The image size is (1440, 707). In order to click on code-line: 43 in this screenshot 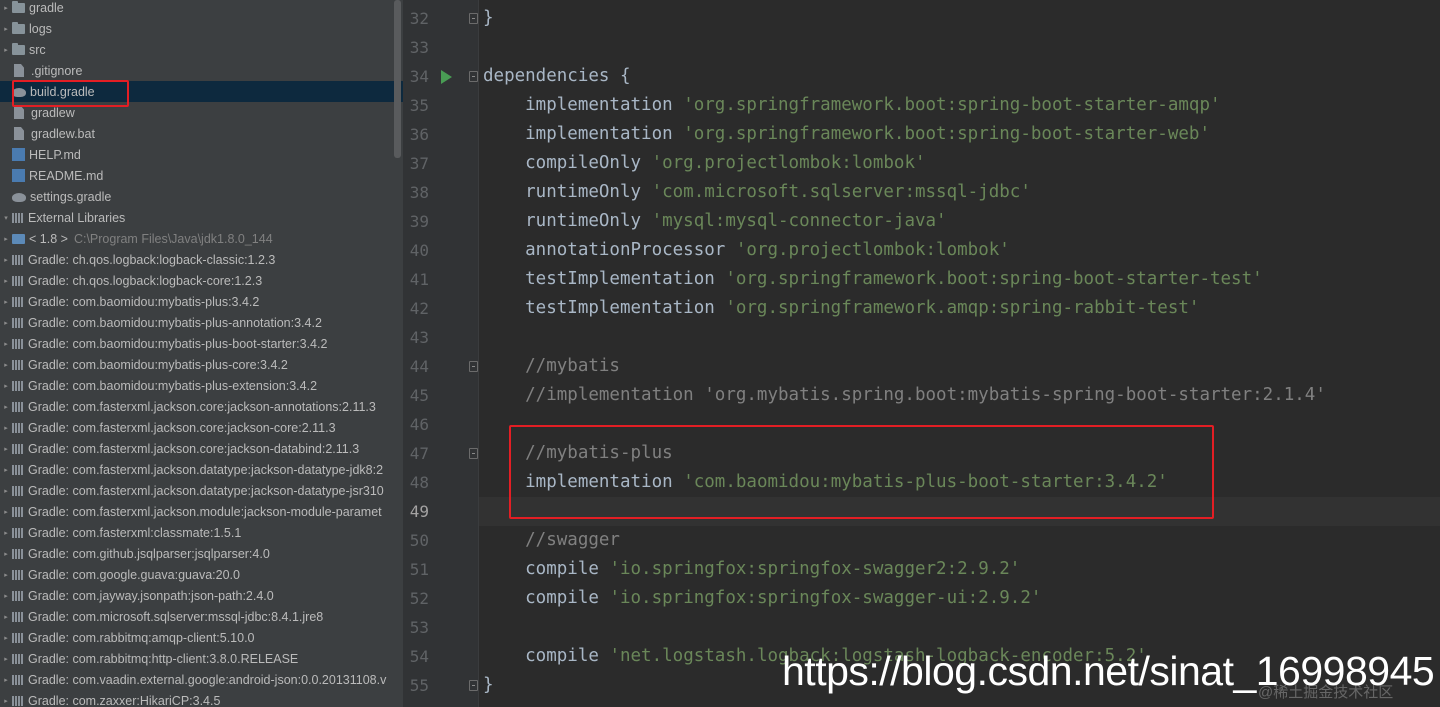, I will do `click(921, 337)`.